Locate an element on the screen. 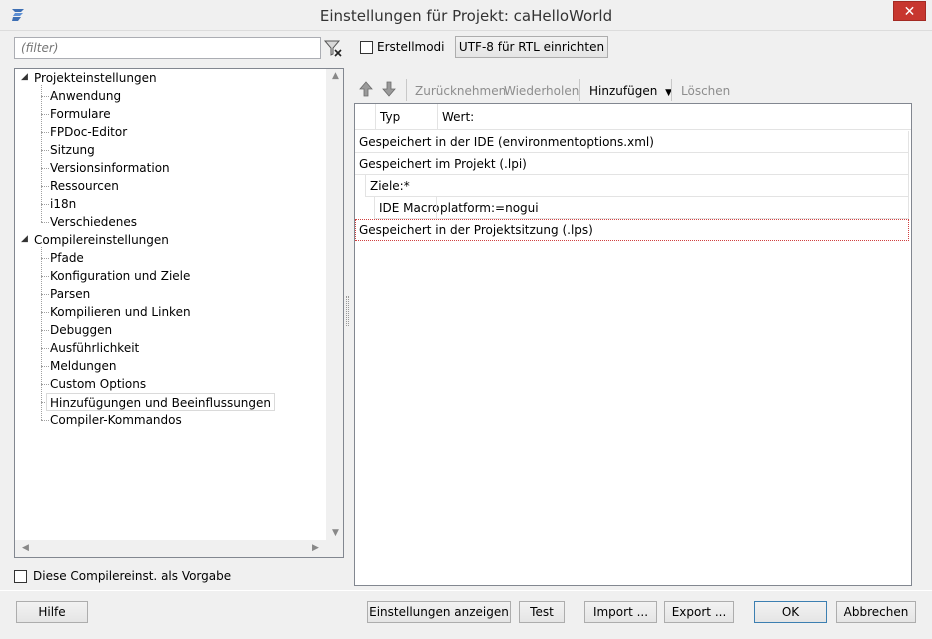 This screenshot has width=932, height=639. macro-value-cell: platform:=nogui is located at coordinates (489, 208).